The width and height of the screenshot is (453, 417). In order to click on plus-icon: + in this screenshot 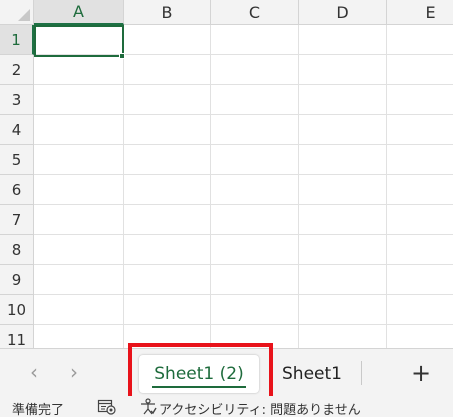, I will do `click(421, 373)`.